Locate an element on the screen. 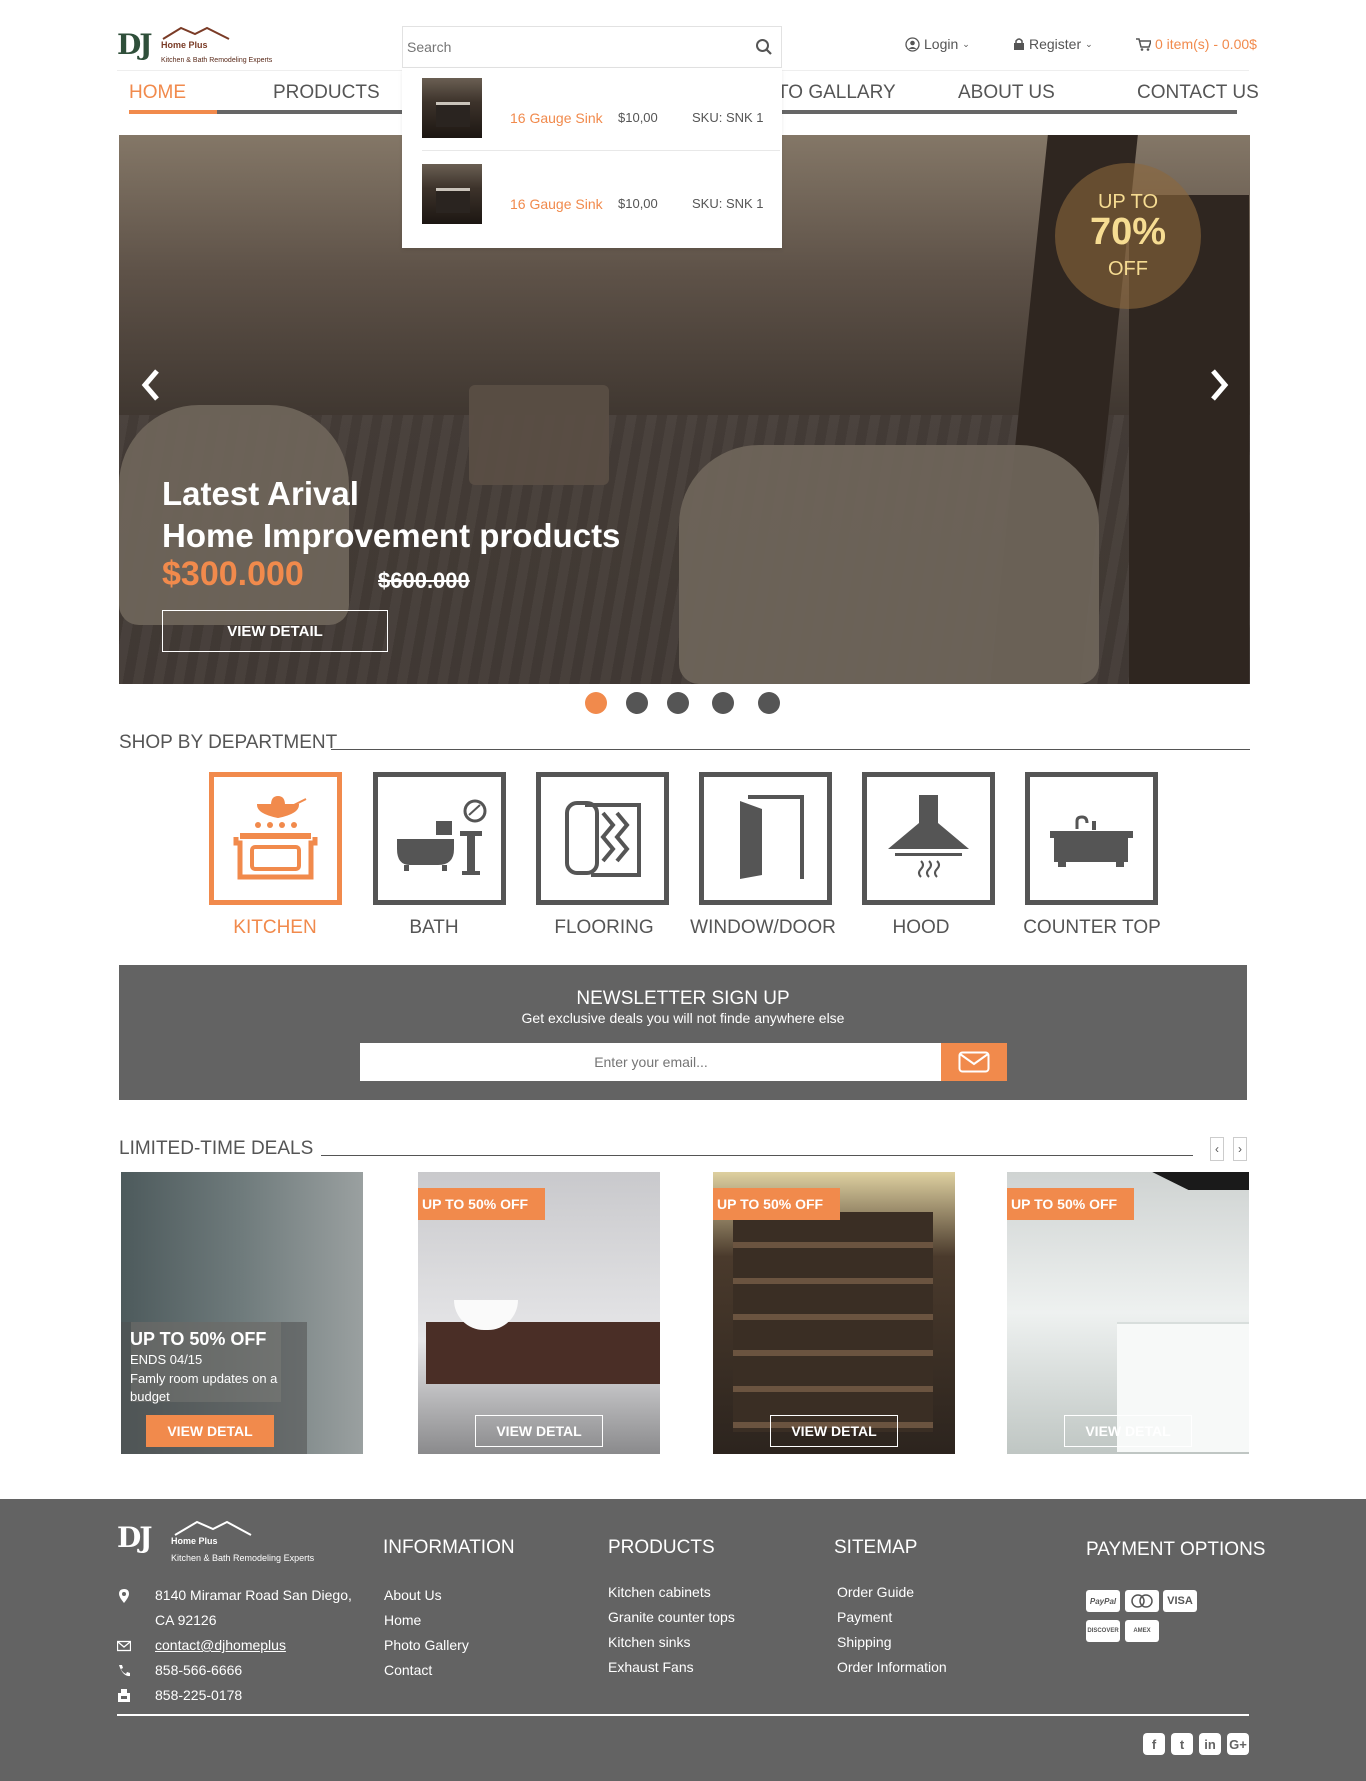 Image resolution: width=1366 pixels, height=1781 pixels. footer-link: Exhaust Fans is located at coordinates (671, 1671).